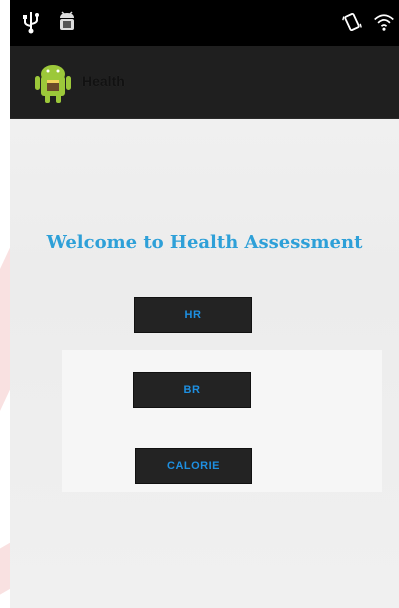 The height and width of the screenshot is (608, 399). Describe the element at coordinates (204, 82) in the screenshot. I see `action-bar: Health` at that location.